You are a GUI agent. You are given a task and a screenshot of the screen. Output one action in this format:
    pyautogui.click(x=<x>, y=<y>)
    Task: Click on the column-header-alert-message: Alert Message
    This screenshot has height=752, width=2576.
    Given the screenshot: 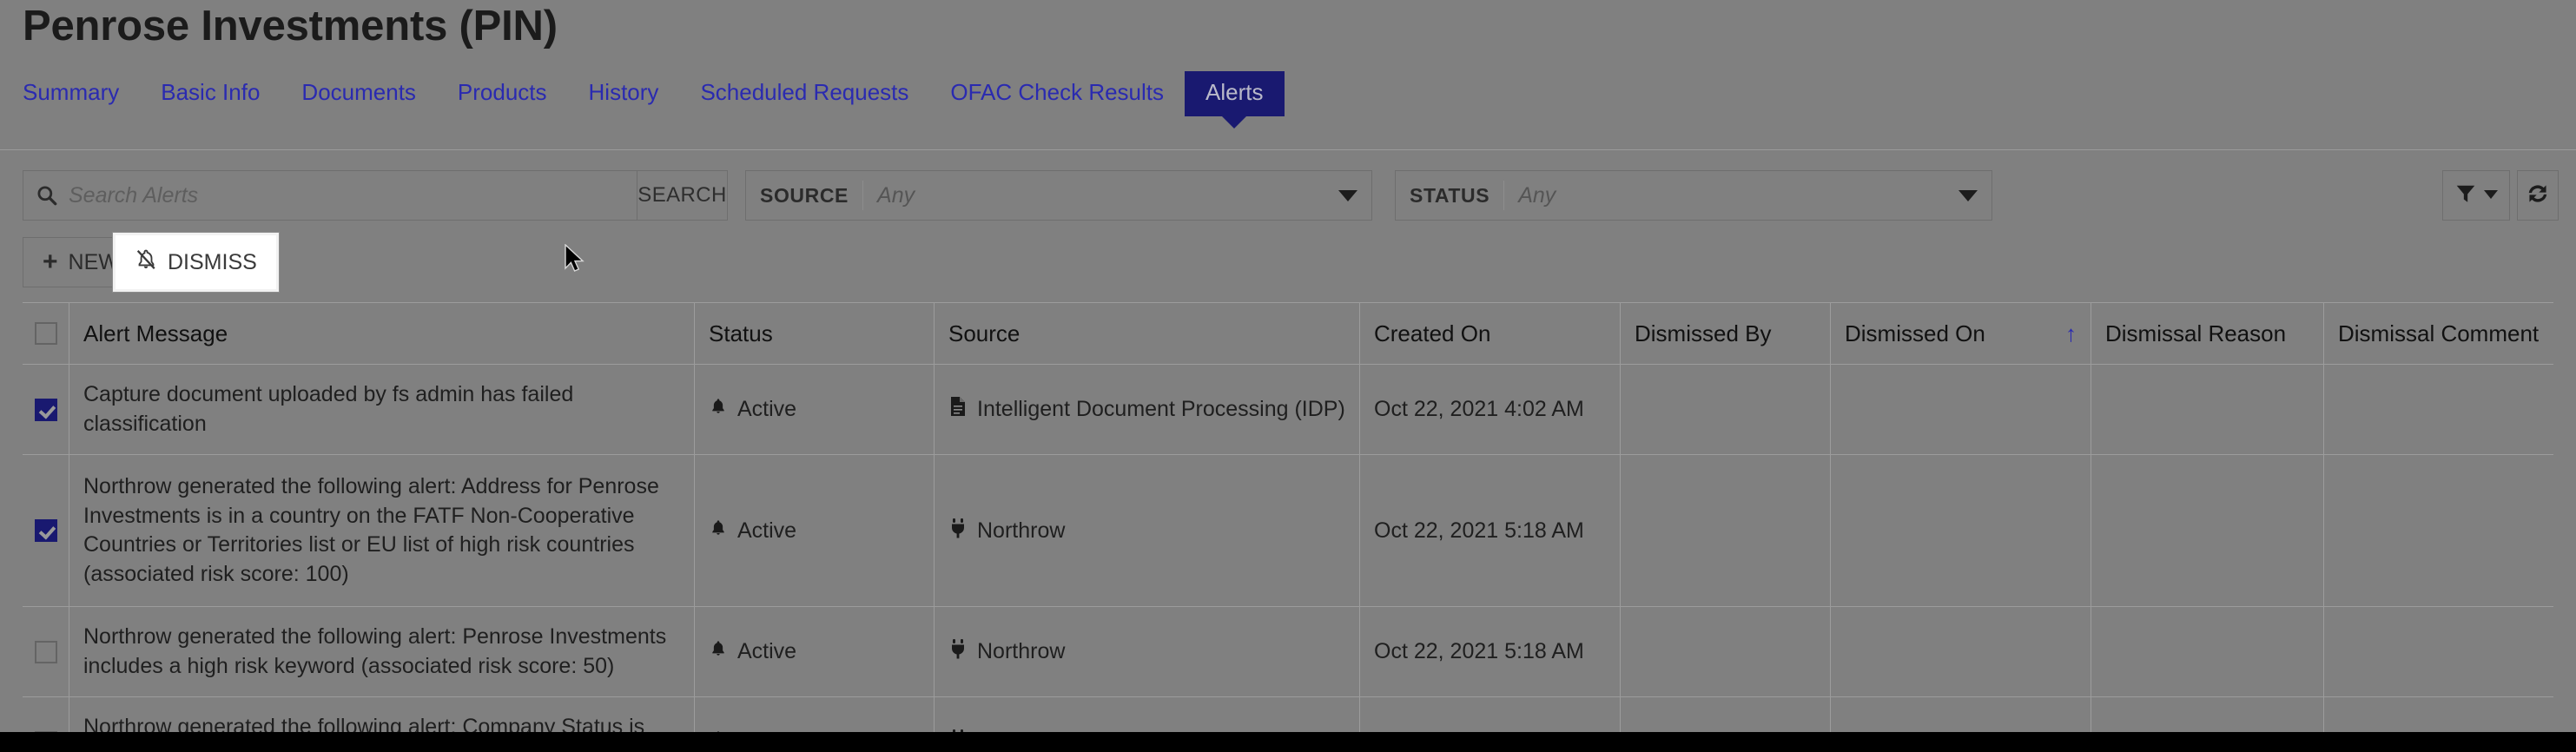 What is the action you would take?
    pyautogui.click(x=382, y=333)
    